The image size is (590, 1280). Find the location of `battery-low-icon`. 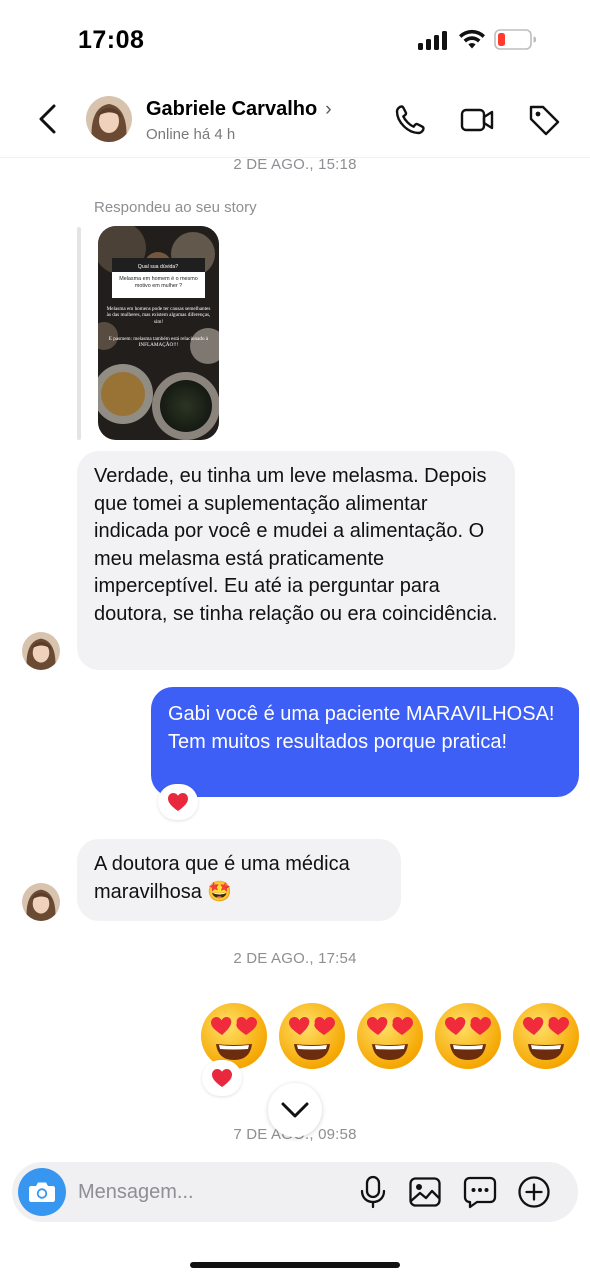

battery-low-icon is located at coordinates (515, 39).